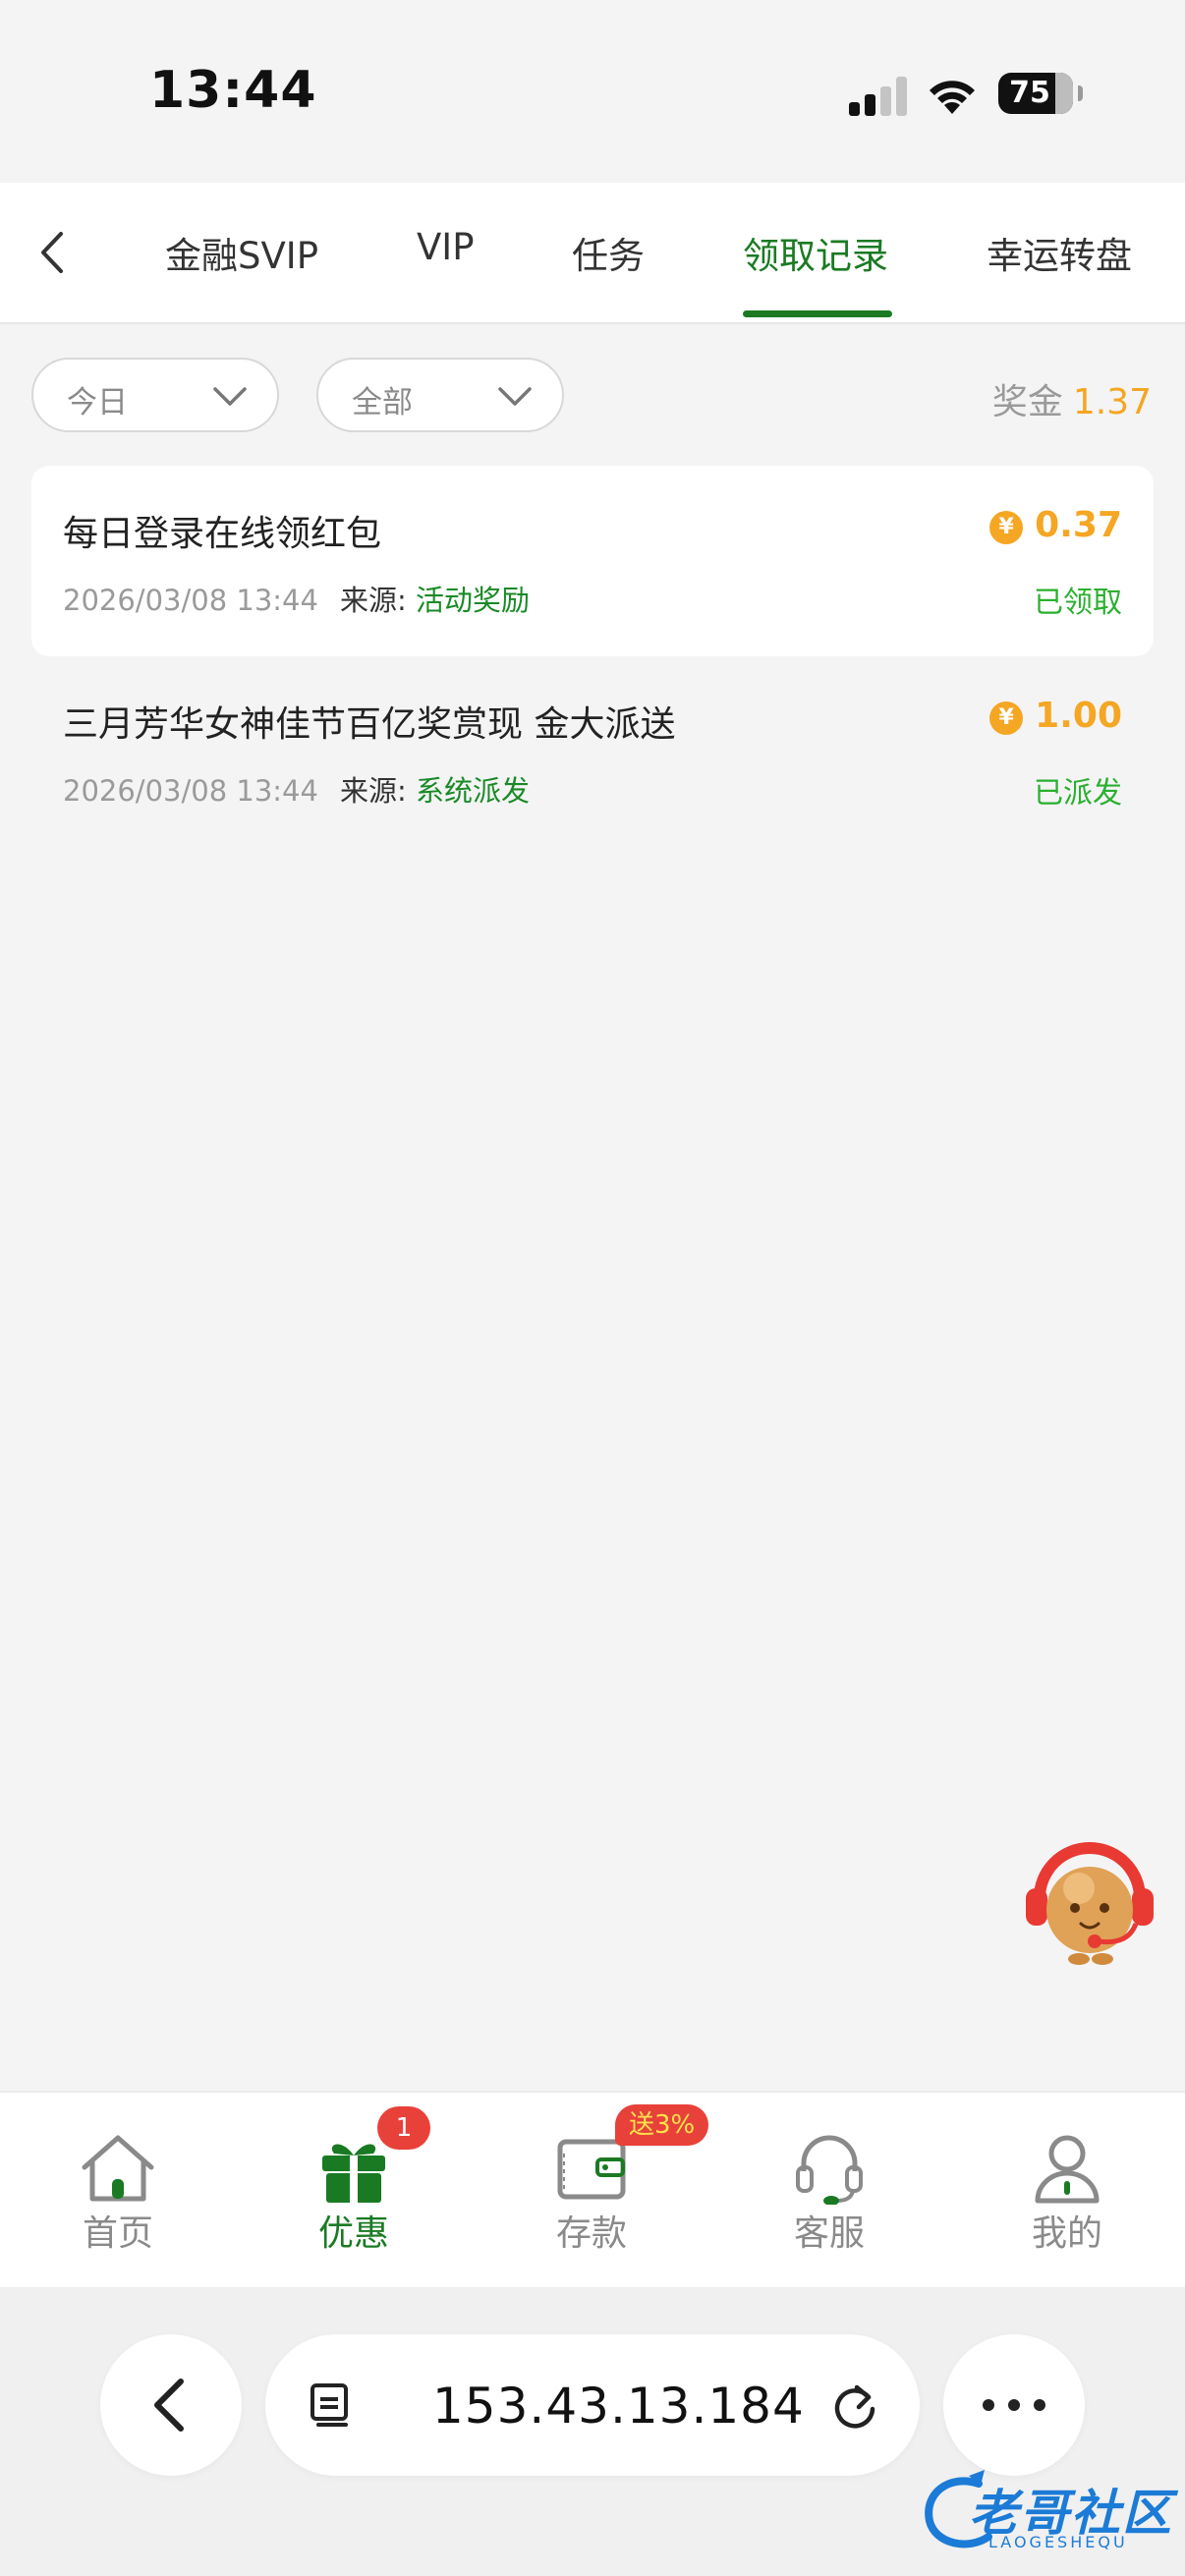 The height and width of the screenshot is (2576, 1185). Describe the element at coordinates (1089, 1898) in the screenshot. I see `customer-service-float-button` at that location.